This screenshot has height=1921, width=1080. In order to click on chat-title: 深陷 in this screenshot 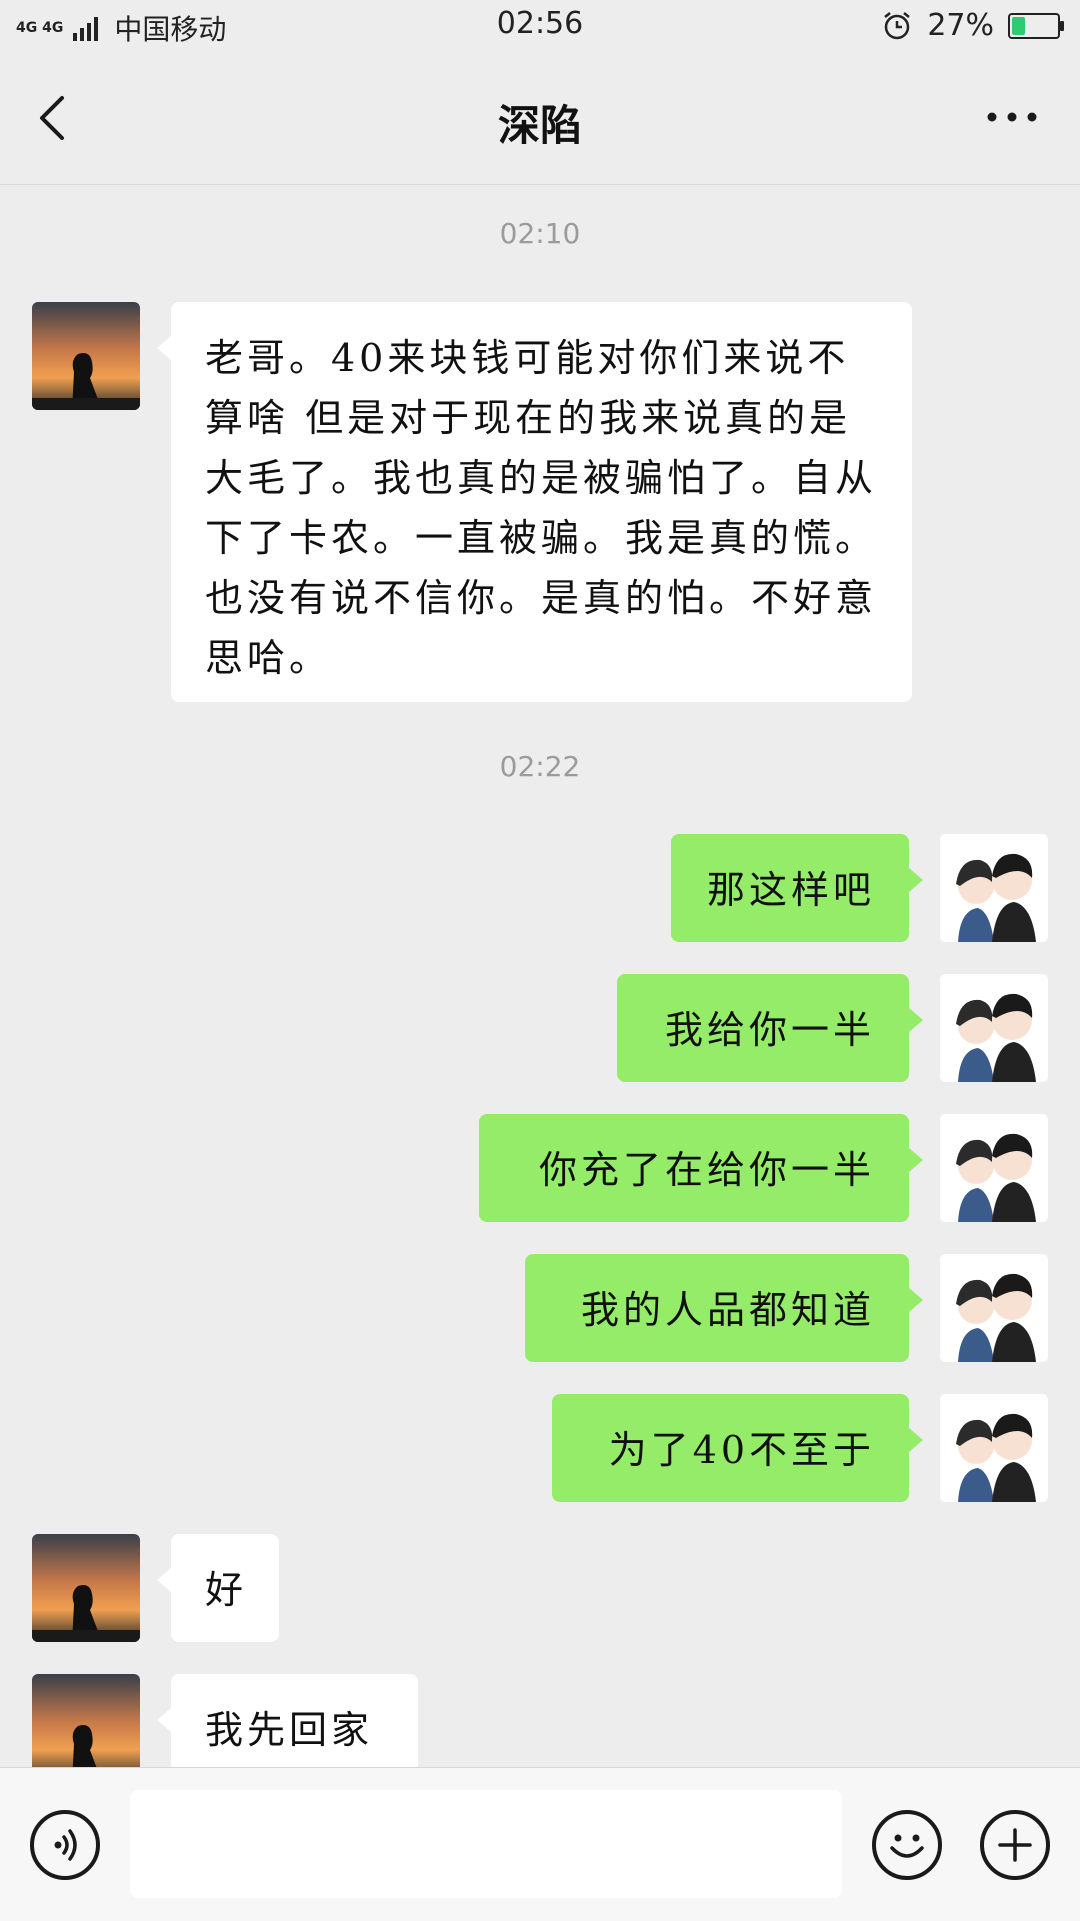, I will do `click(539, 125)`.